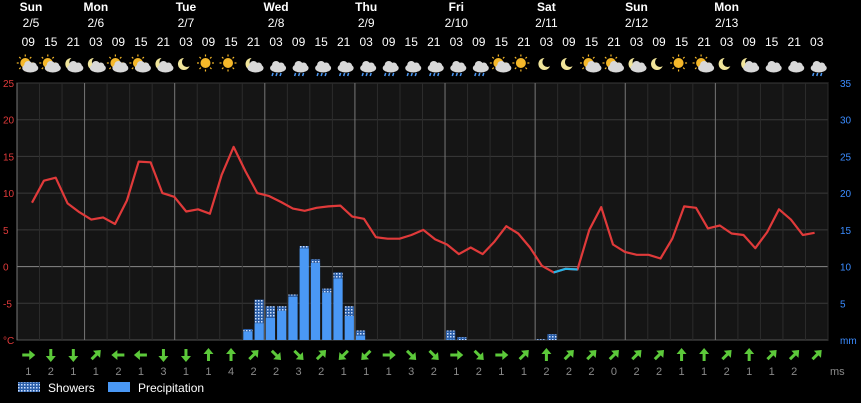  I want to click on precip-tick: 35, so click(846, 84).